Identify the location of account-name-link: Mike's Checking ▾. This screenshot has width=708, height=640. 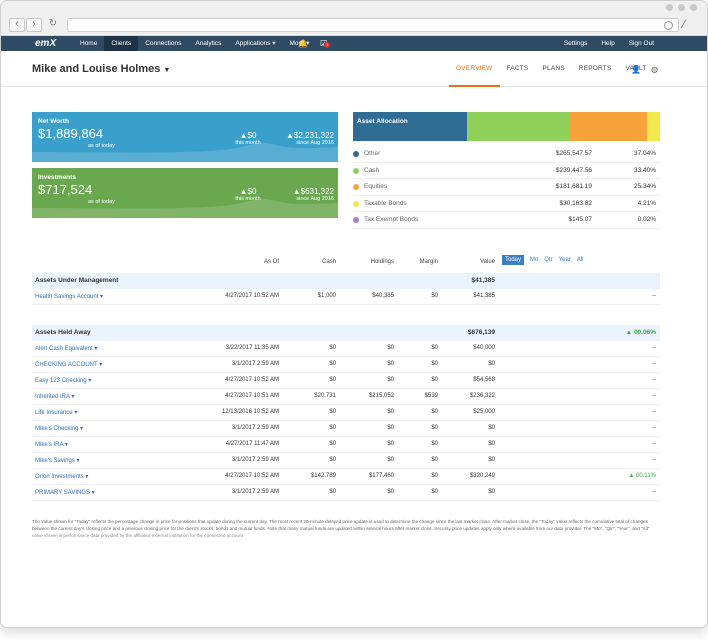
(59, 428).